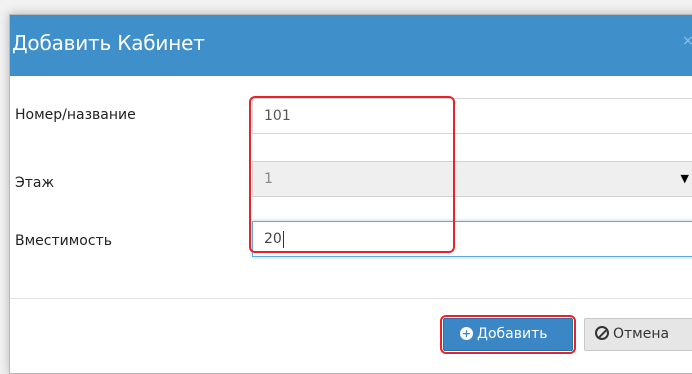 This screenshot has height=374, width=692. What do you see at coordinates (472, 179) in the screenshot?
I see `floor-select: 1 ▼` at bounding box center [472, 179].